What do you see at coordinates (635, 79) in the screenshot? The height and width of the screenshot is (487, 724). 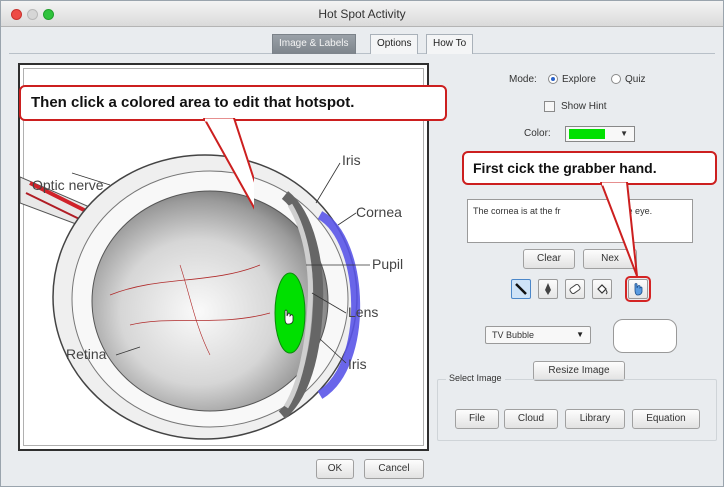 I see `mode-quiz-label: Quiz` at bounding box center [635, 79].